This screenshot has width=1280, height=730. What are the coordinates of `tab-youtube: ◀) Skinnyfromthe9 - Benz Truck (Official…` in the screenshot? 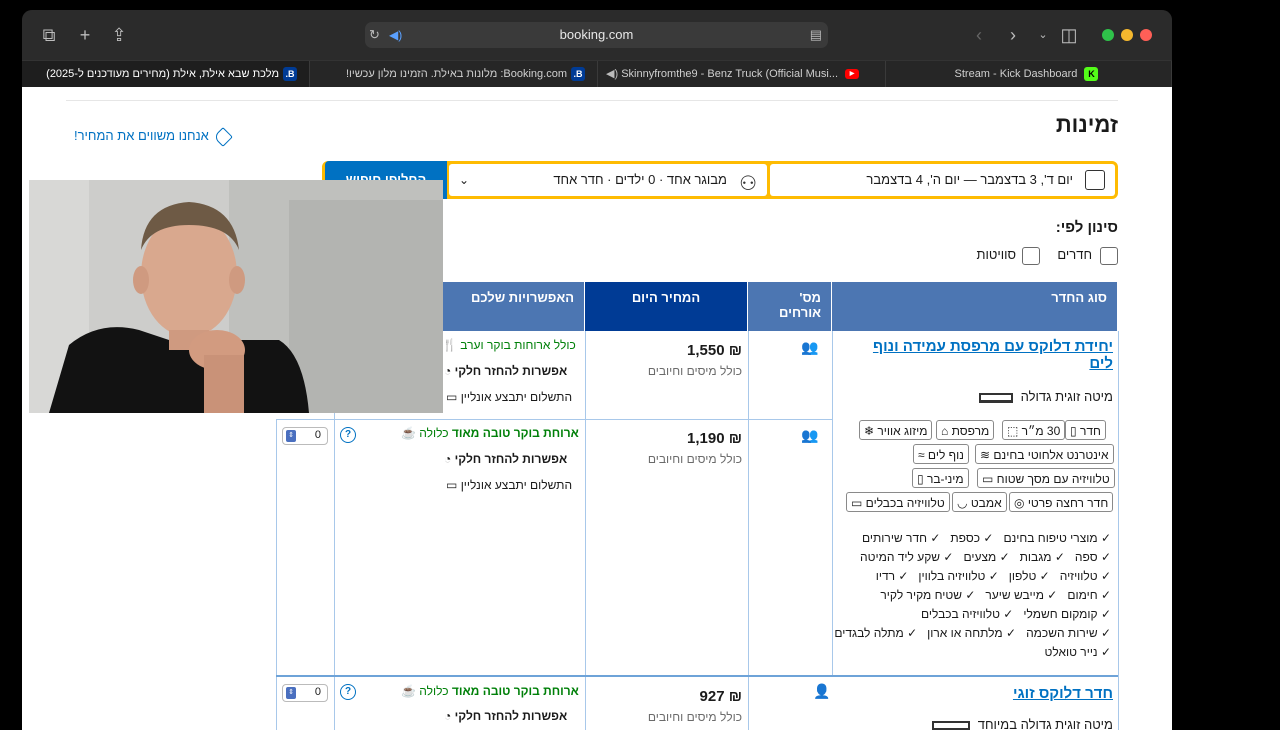 It's located at (742, 74).